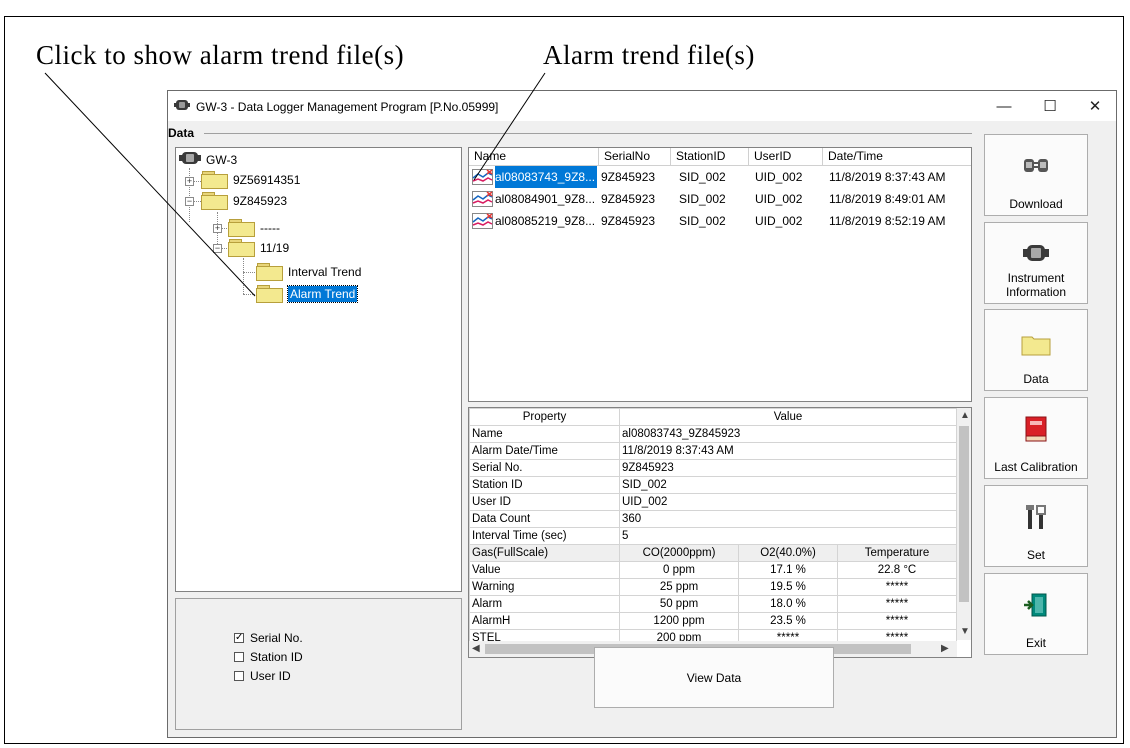 The height and width of the screenshot is (748, 1130). Describe the element at coordinates (1036, 345) in the screenshot. I see `data-folder-icon` at that location.